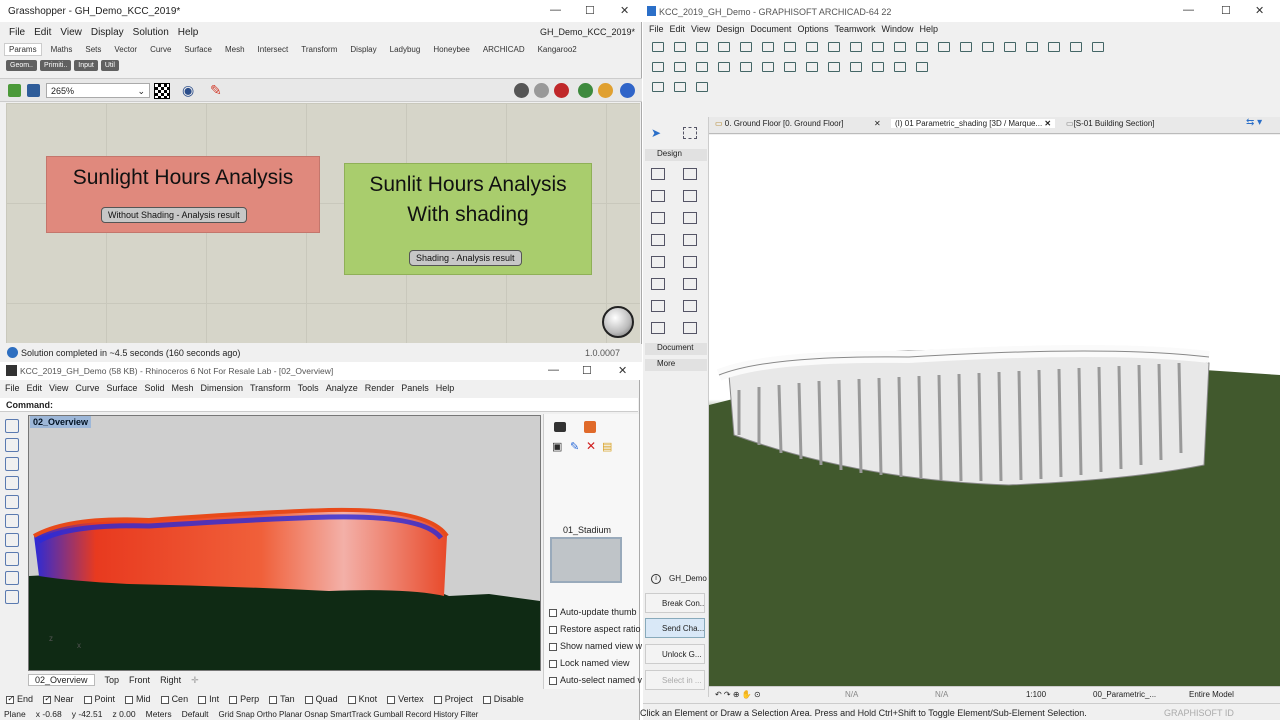 The width and height of the screenshot is (1280, 720). I want to click on morph-toolbar-icon, so click(878, 67).